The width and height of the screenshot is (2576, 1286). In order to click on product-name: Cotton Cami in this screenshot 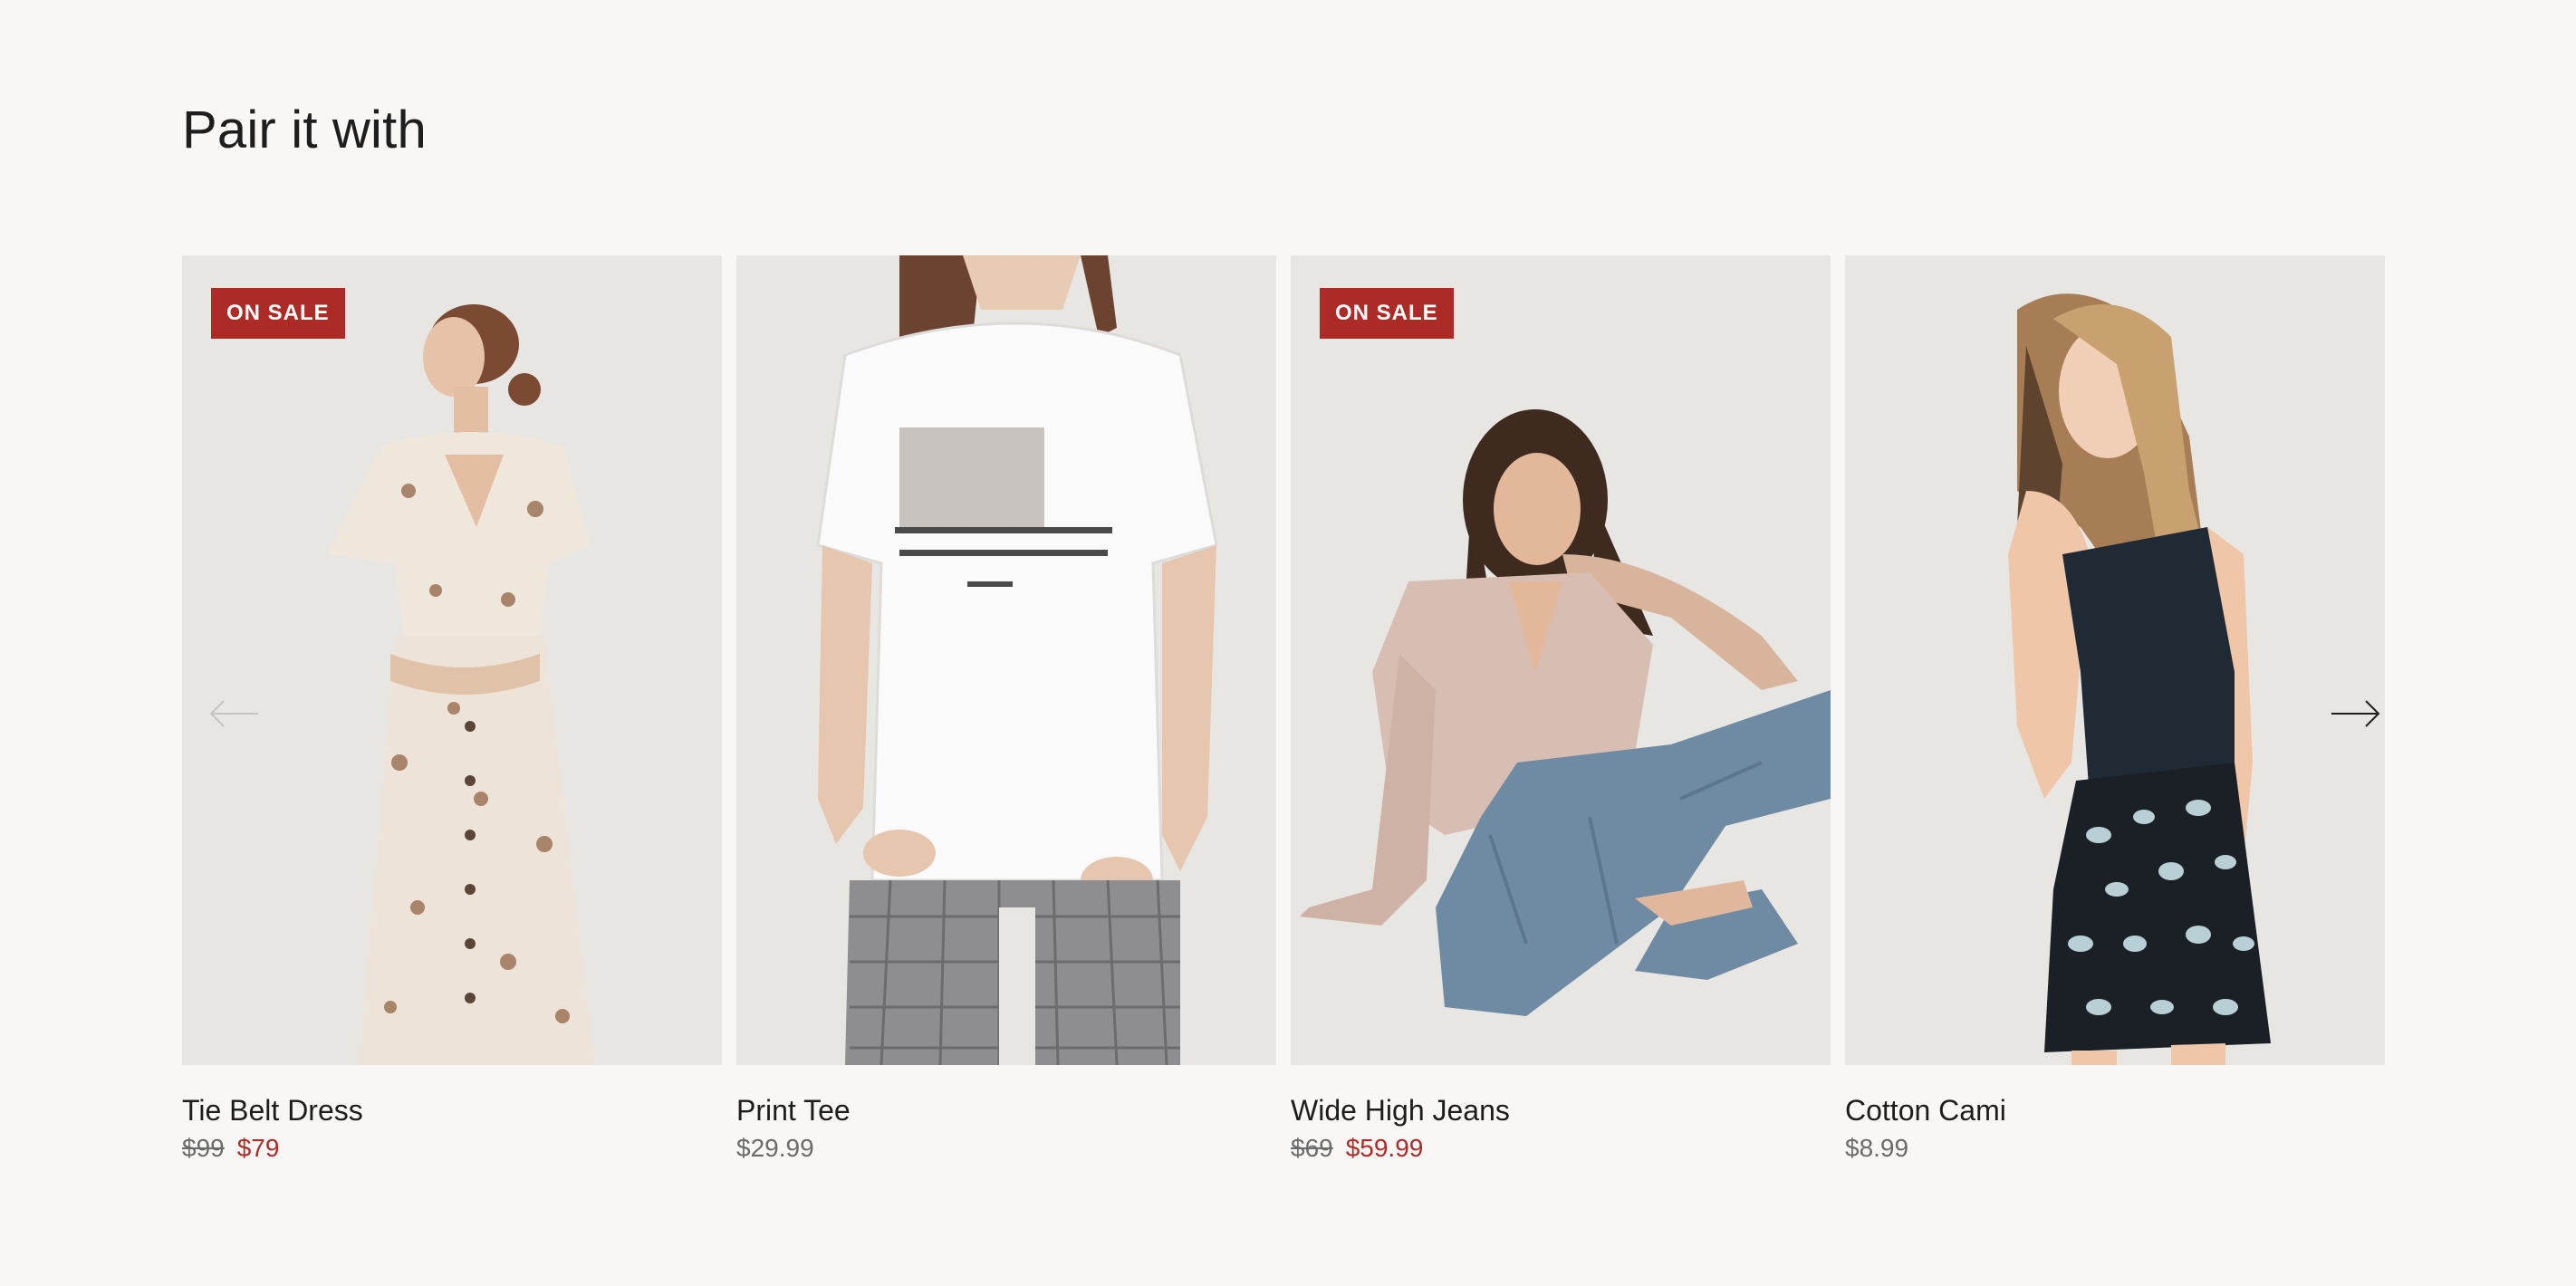, I will do `click(2115, 1110)`.